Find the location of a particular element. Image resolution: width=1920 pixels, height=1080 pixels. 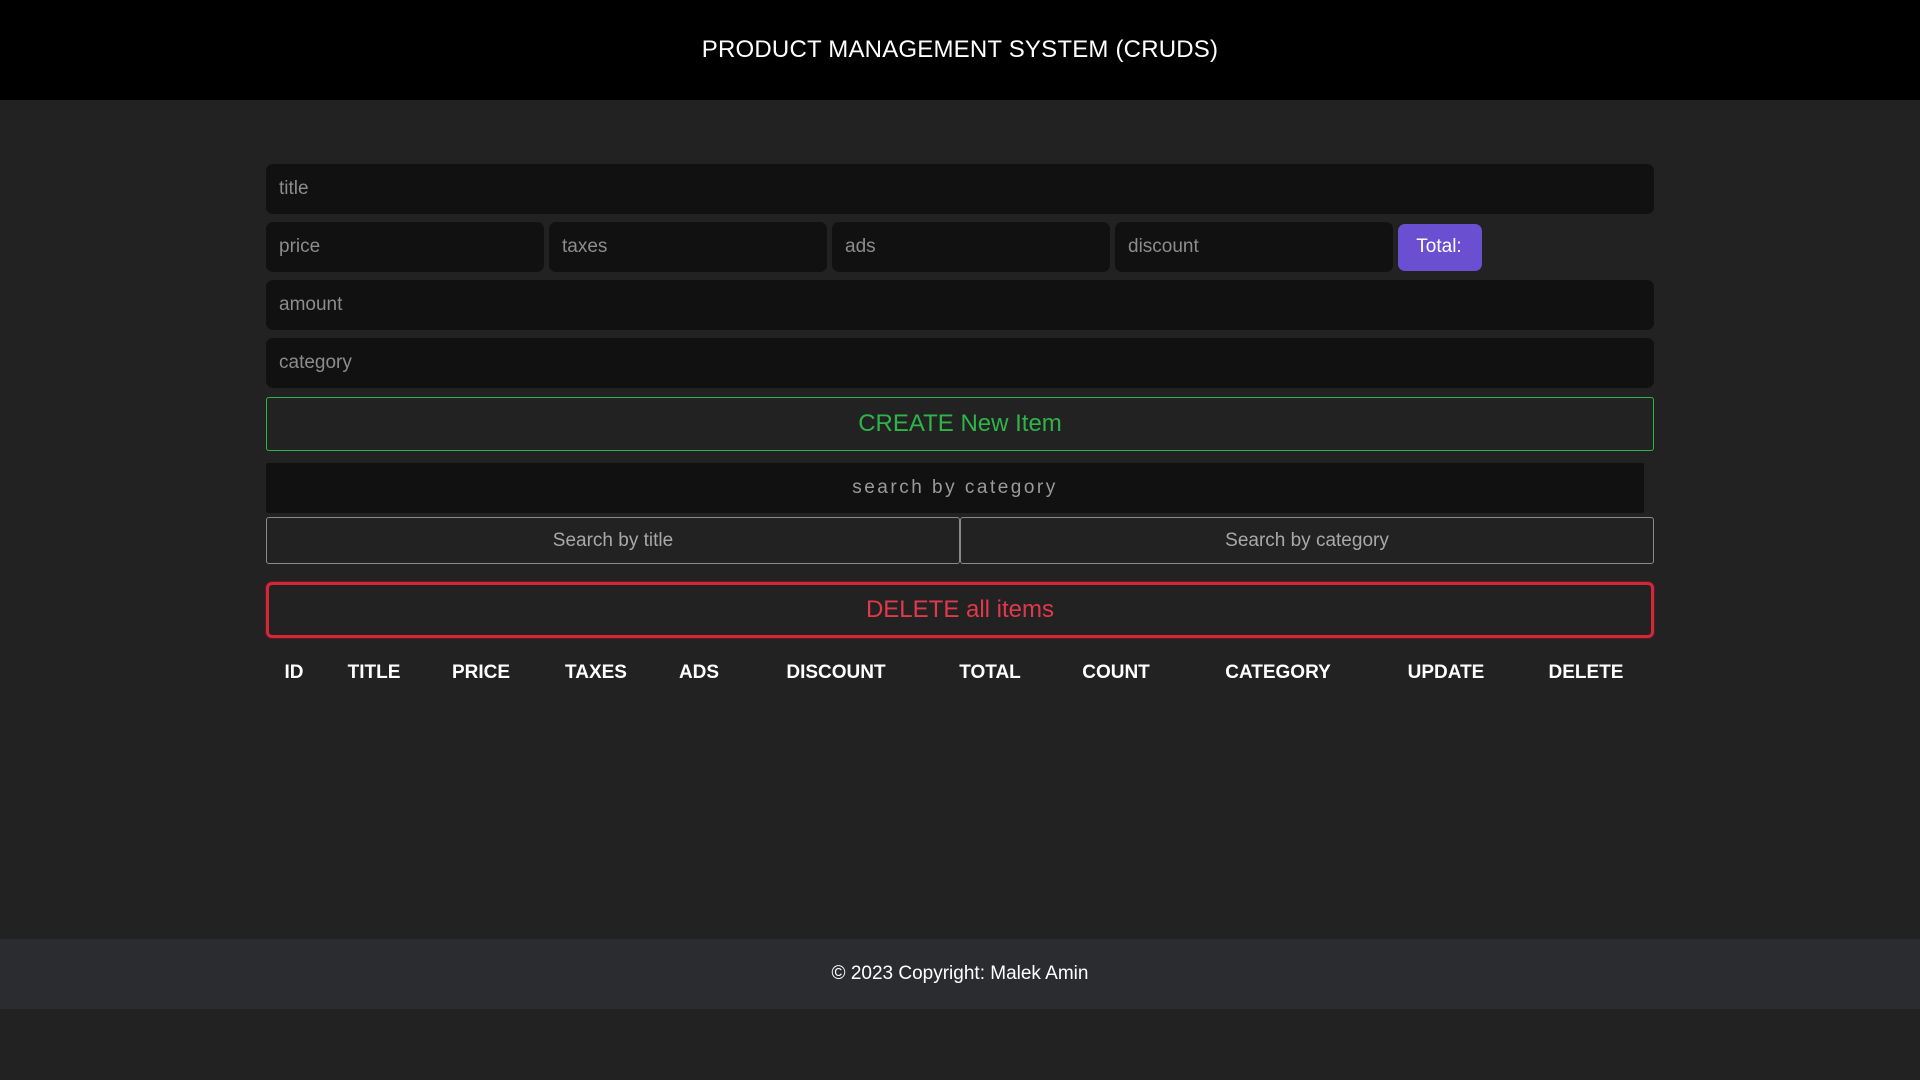

search-buttons: Search by title Search by category is located at coordinates (960, 540).